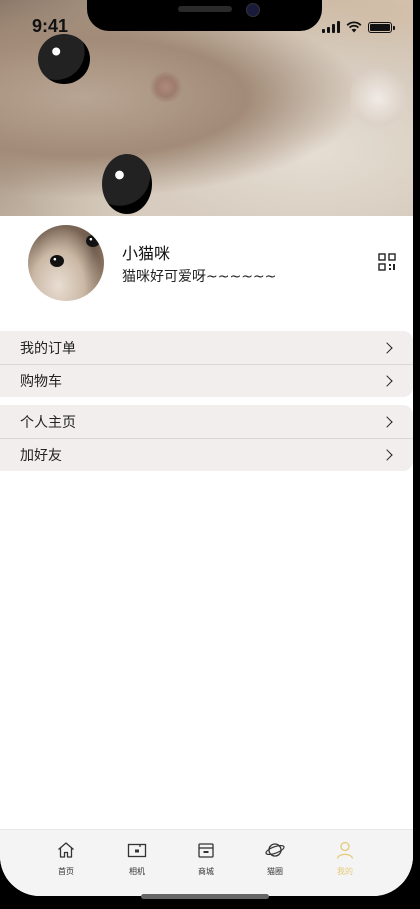  Describe the element at coordinates (127, 184) in the screenshot. I see `cat-eye-right` at that location.